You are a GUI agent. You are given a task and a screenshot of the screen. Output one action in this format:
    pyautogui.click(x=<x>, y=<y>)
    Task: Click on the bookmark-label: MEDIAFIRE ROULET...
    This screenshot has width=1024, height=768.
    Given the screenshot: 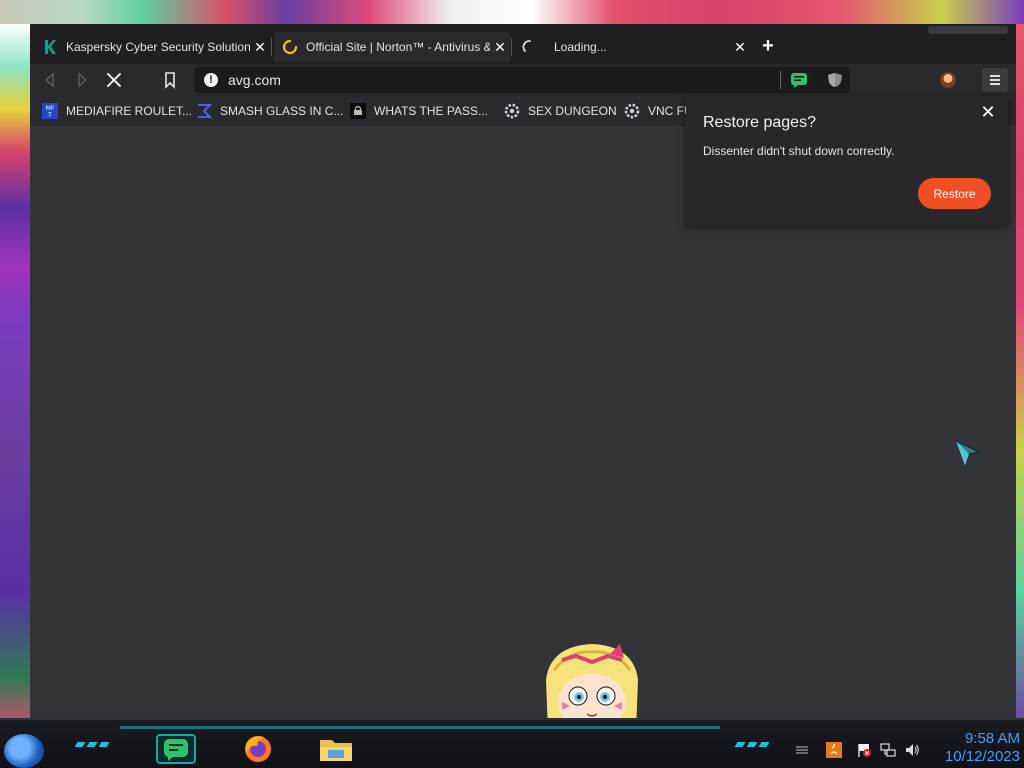 What is the action you would take?
    pyautogui.click(x=129, y=111)
    